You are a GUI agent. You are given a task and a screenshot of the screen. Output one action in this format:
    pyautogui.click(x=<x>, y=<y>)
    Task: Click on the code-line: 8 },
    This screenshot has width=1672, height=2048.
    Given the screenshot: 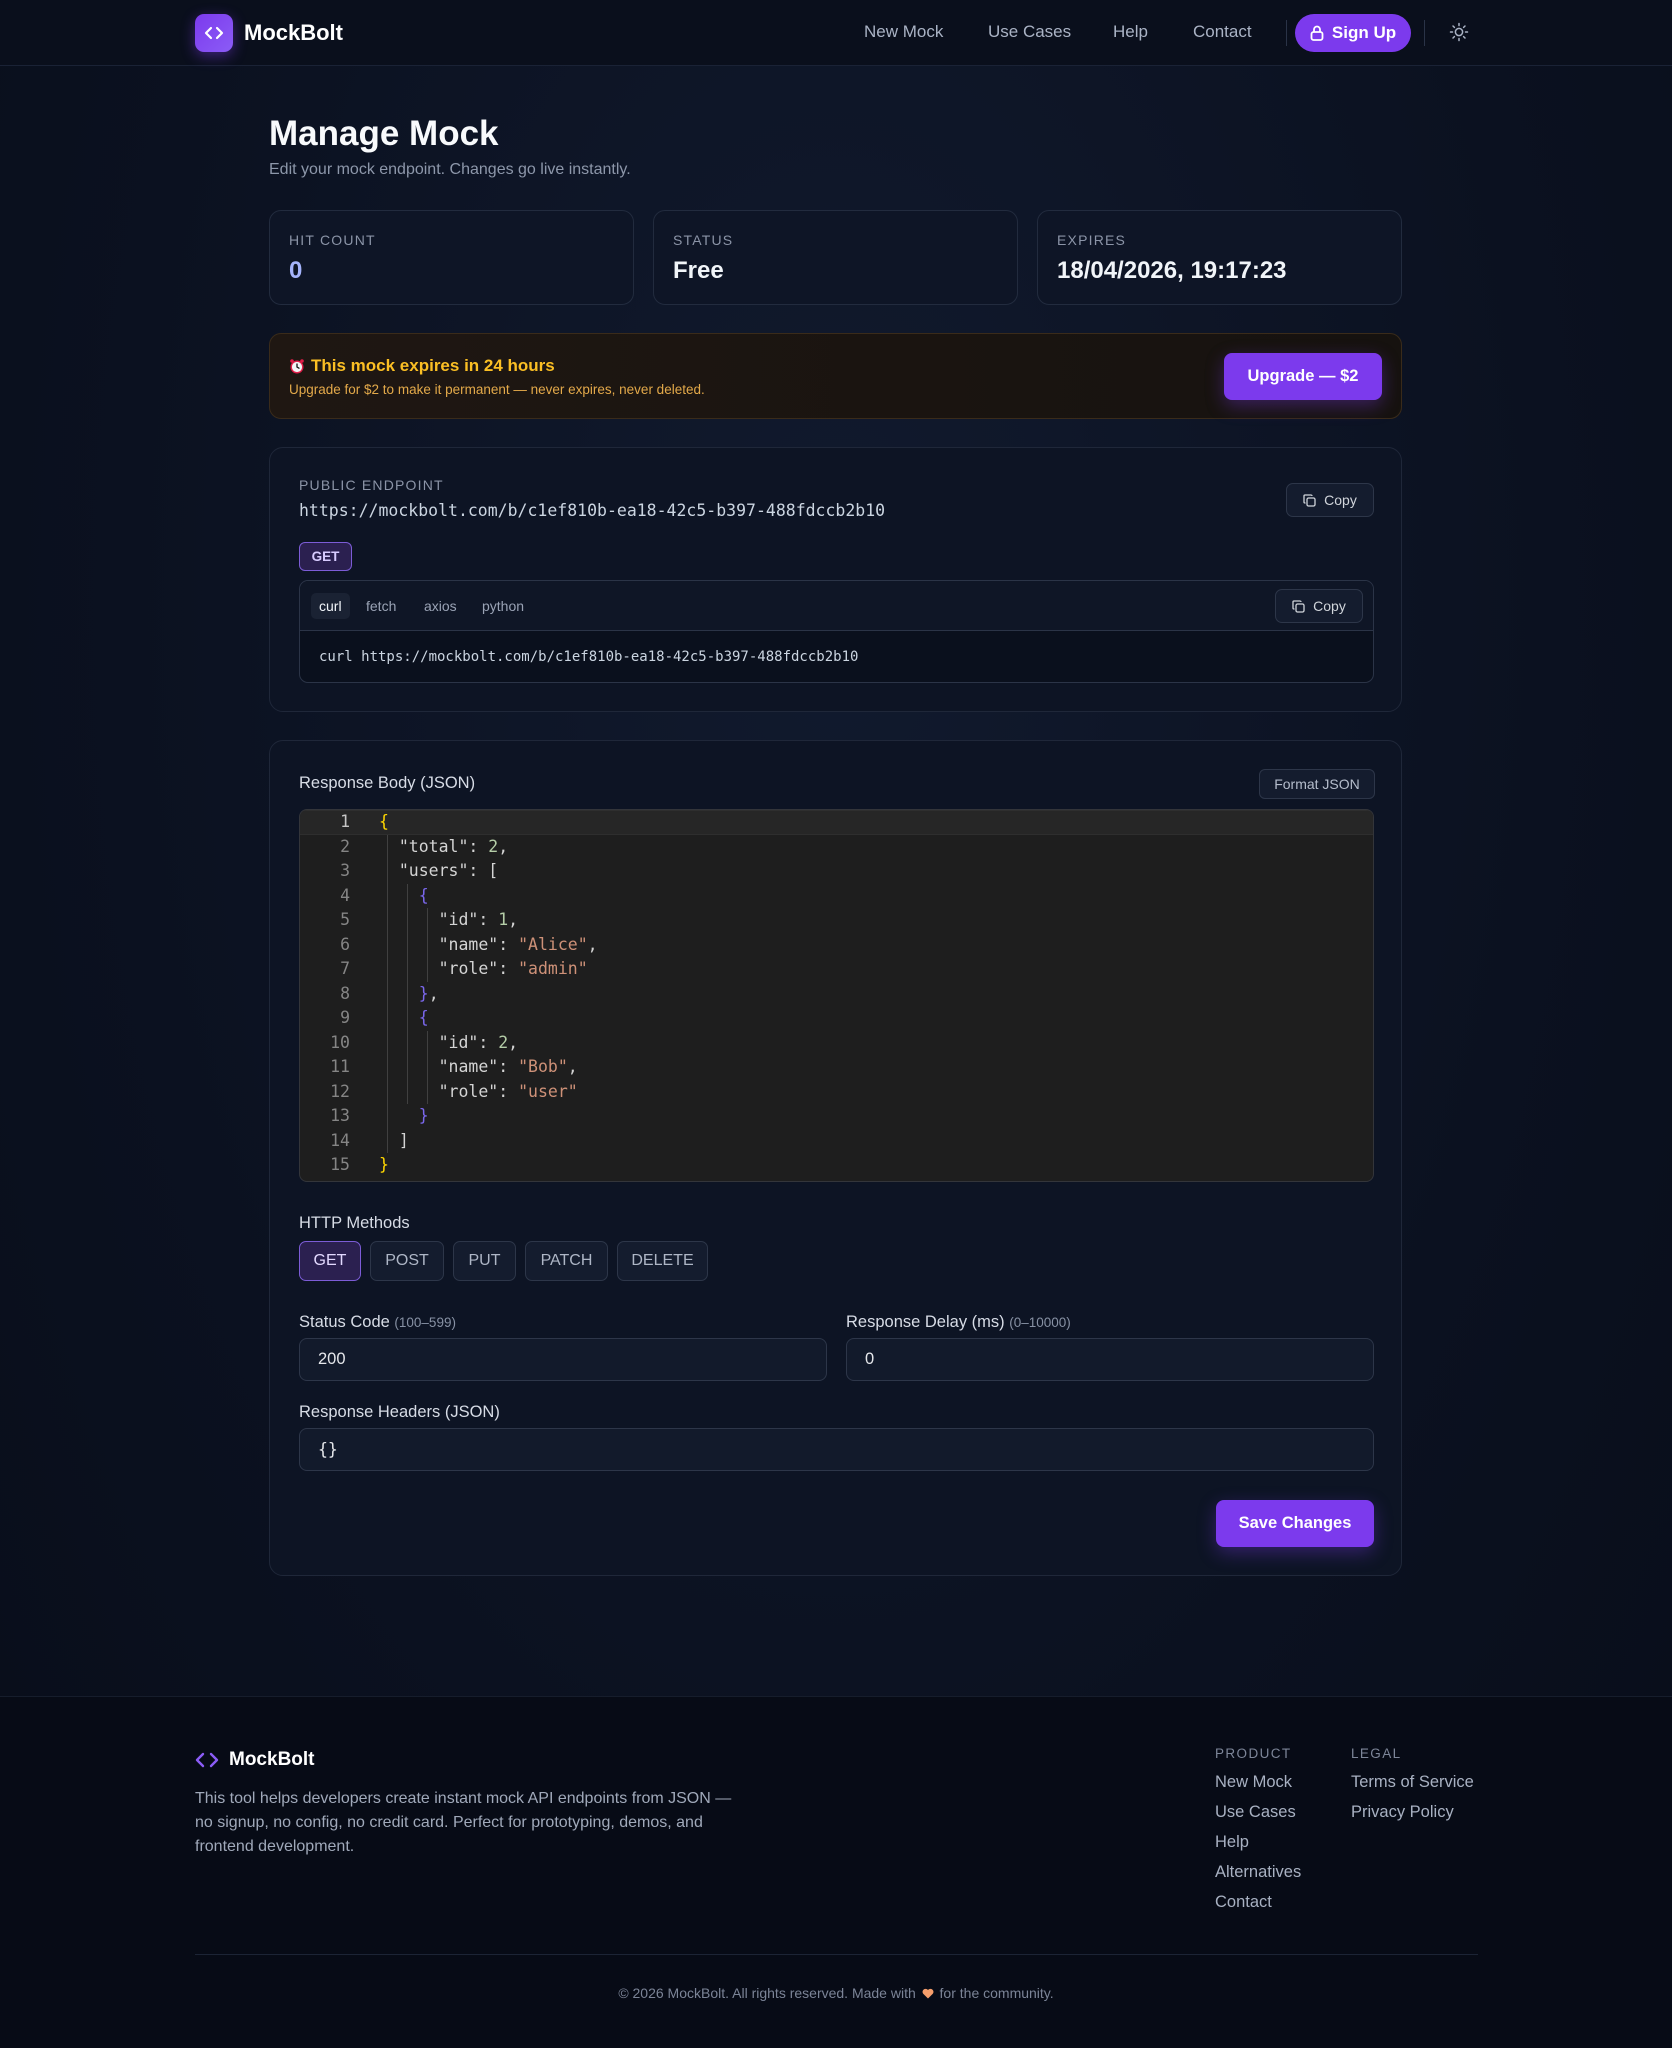 What is the action you would take?
    pyautogui.click(x=836, y=994)
    